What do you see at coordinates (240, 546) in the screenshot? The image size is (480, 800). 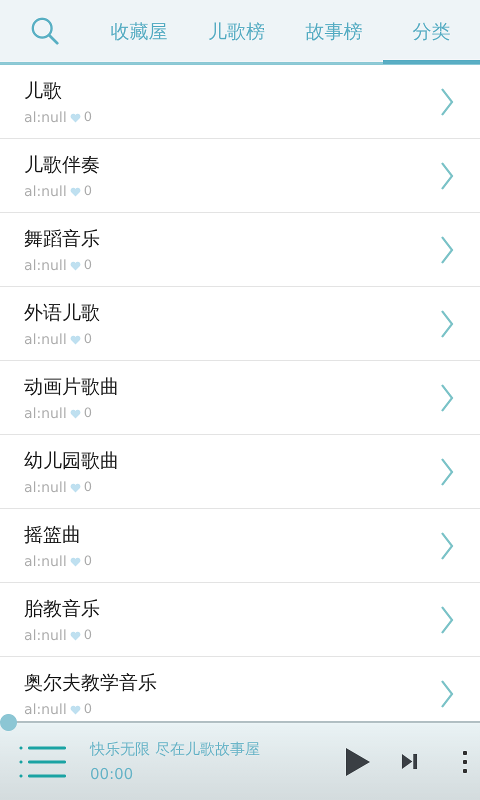 I see `category-row: 摇篮曲 al:null 0` at bounding box center [240, 546].